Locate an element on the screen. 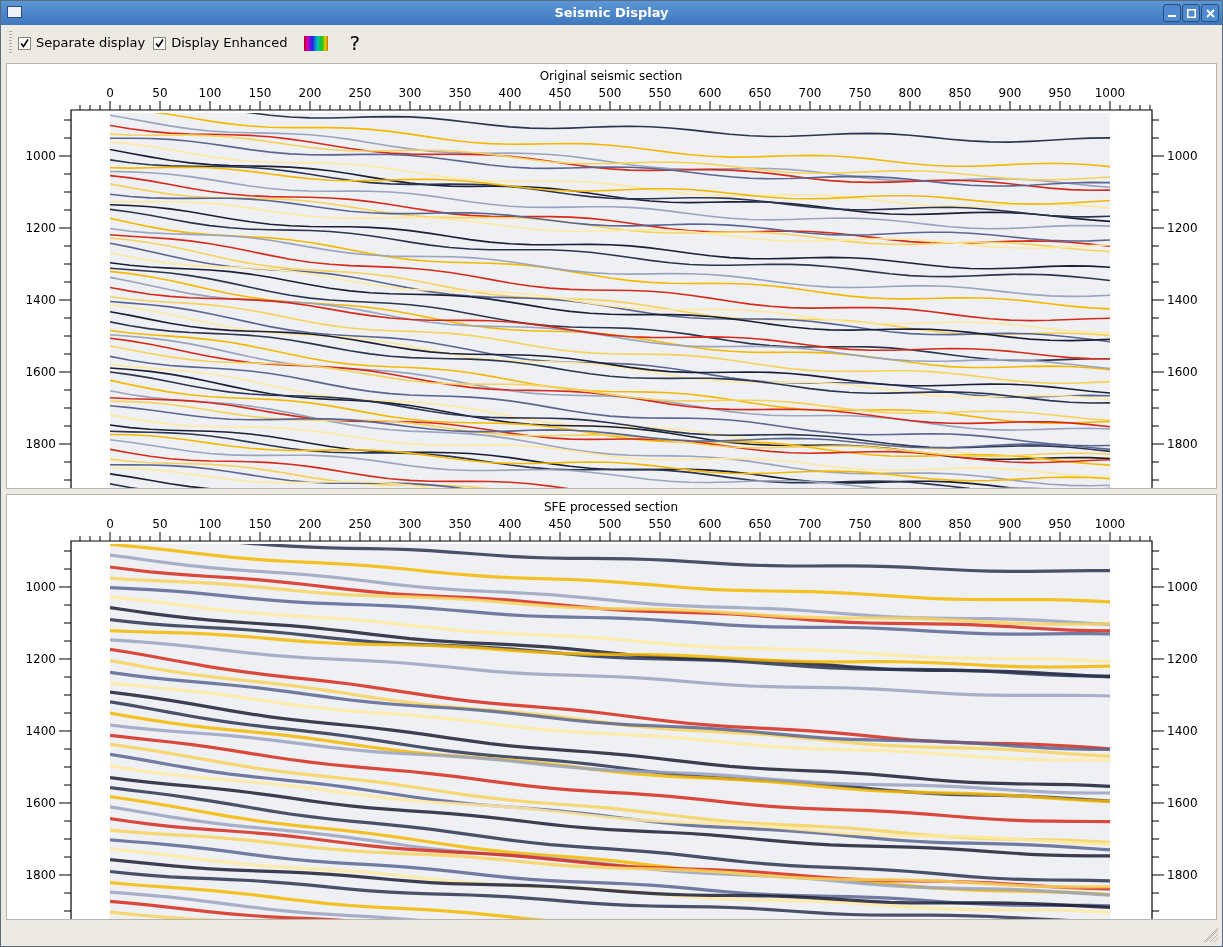 The image size is (1223, 947). window-title: Seismic Display is located at coordinates (611, 13).